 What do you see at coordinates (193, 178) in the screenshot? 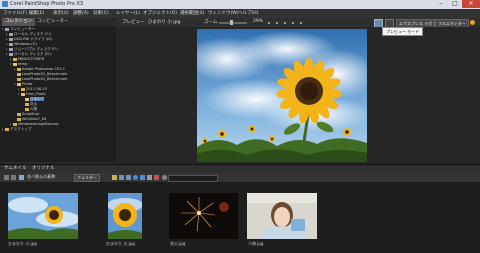
I see `search-input` at bounding box center [193, 178].